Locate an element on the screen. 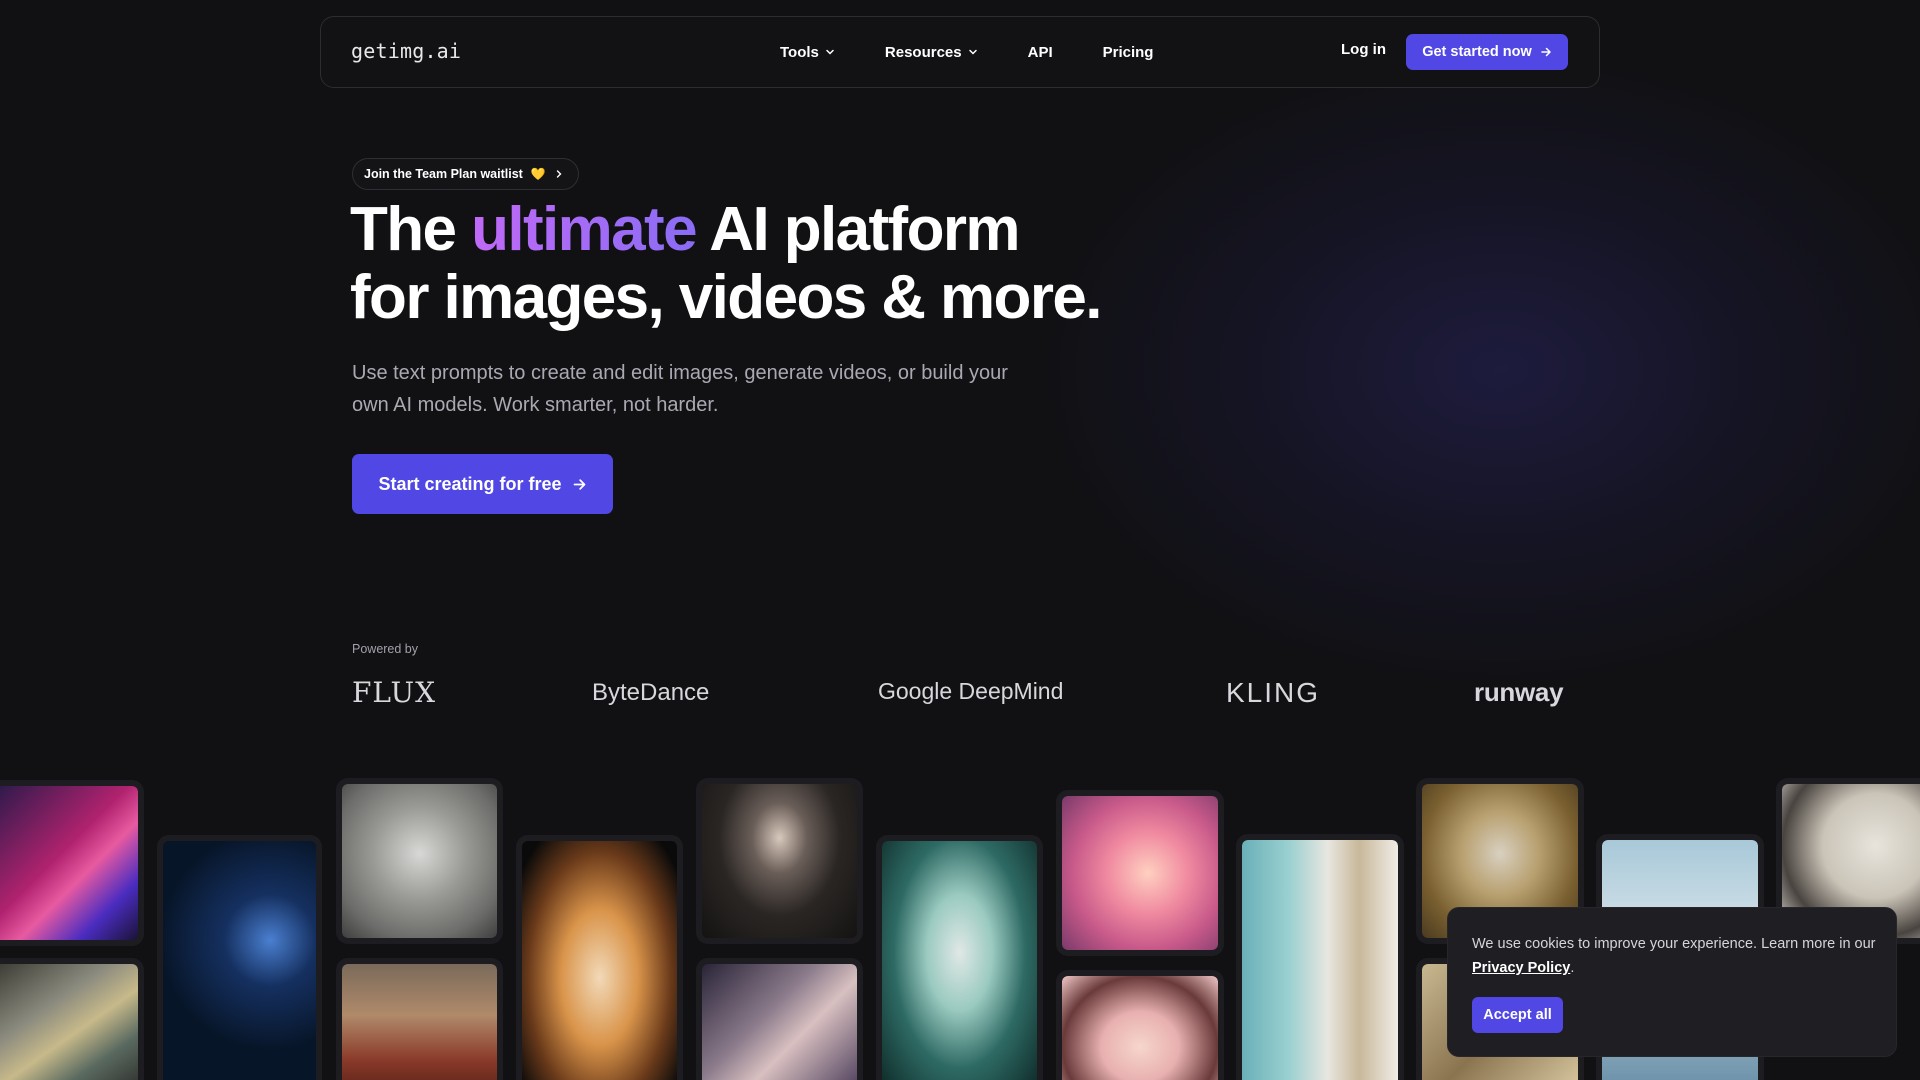  headline-post: AI platform is located at coordinates (857, 229).